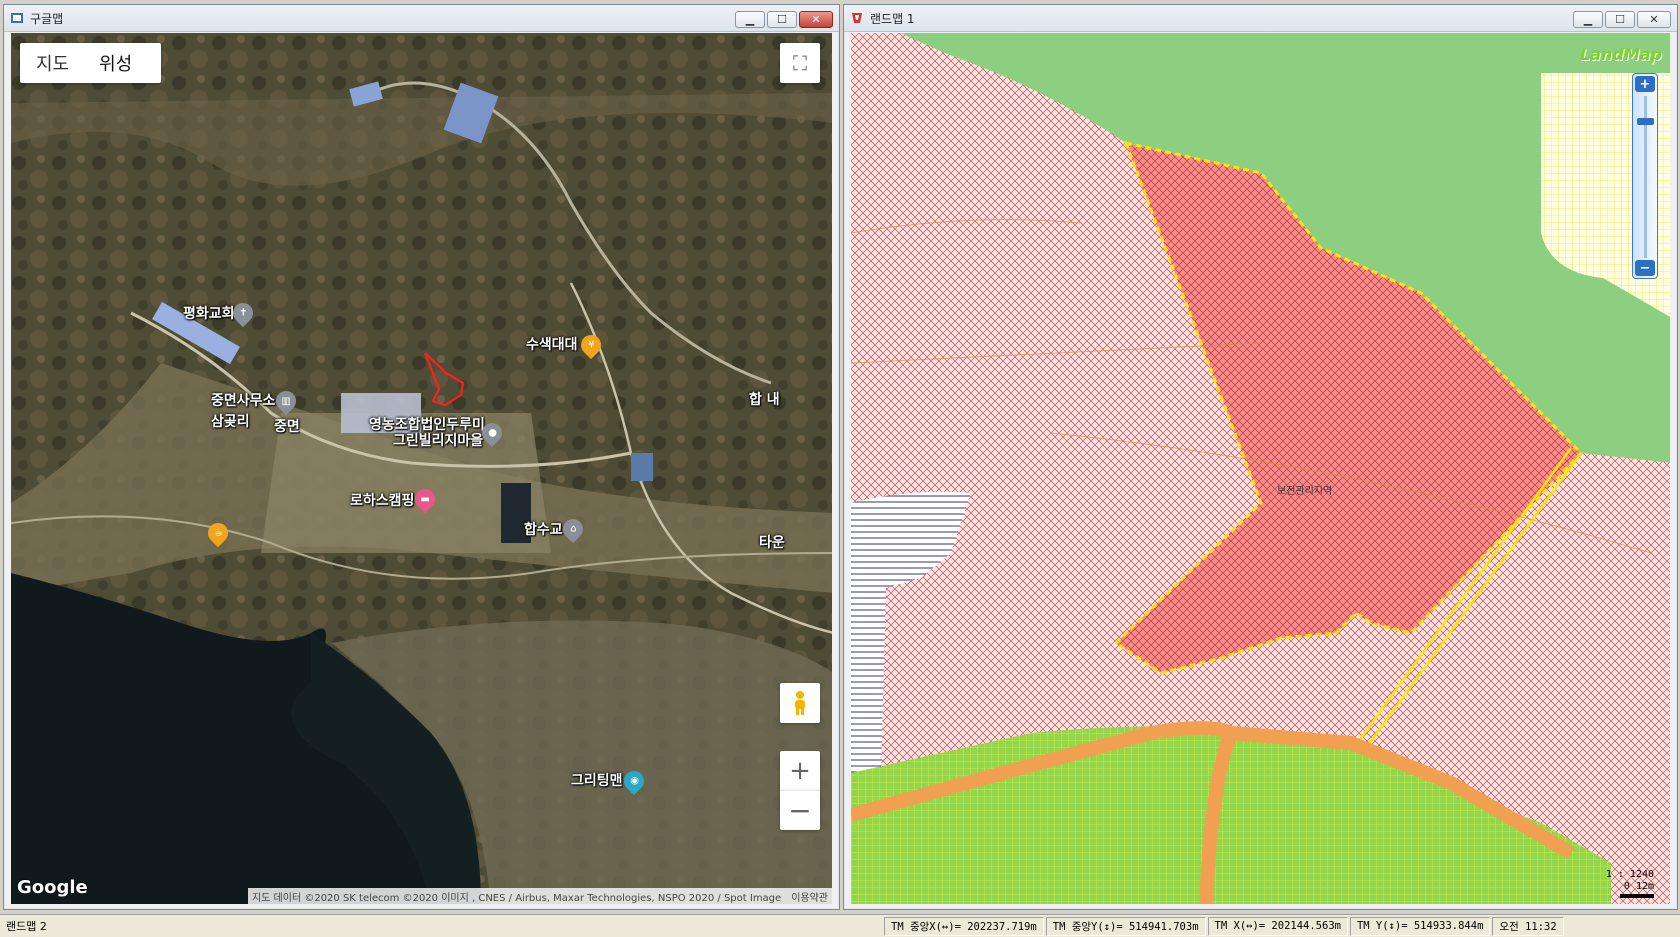  I want to click on terms-link: 이용약관, so click(809, 896).